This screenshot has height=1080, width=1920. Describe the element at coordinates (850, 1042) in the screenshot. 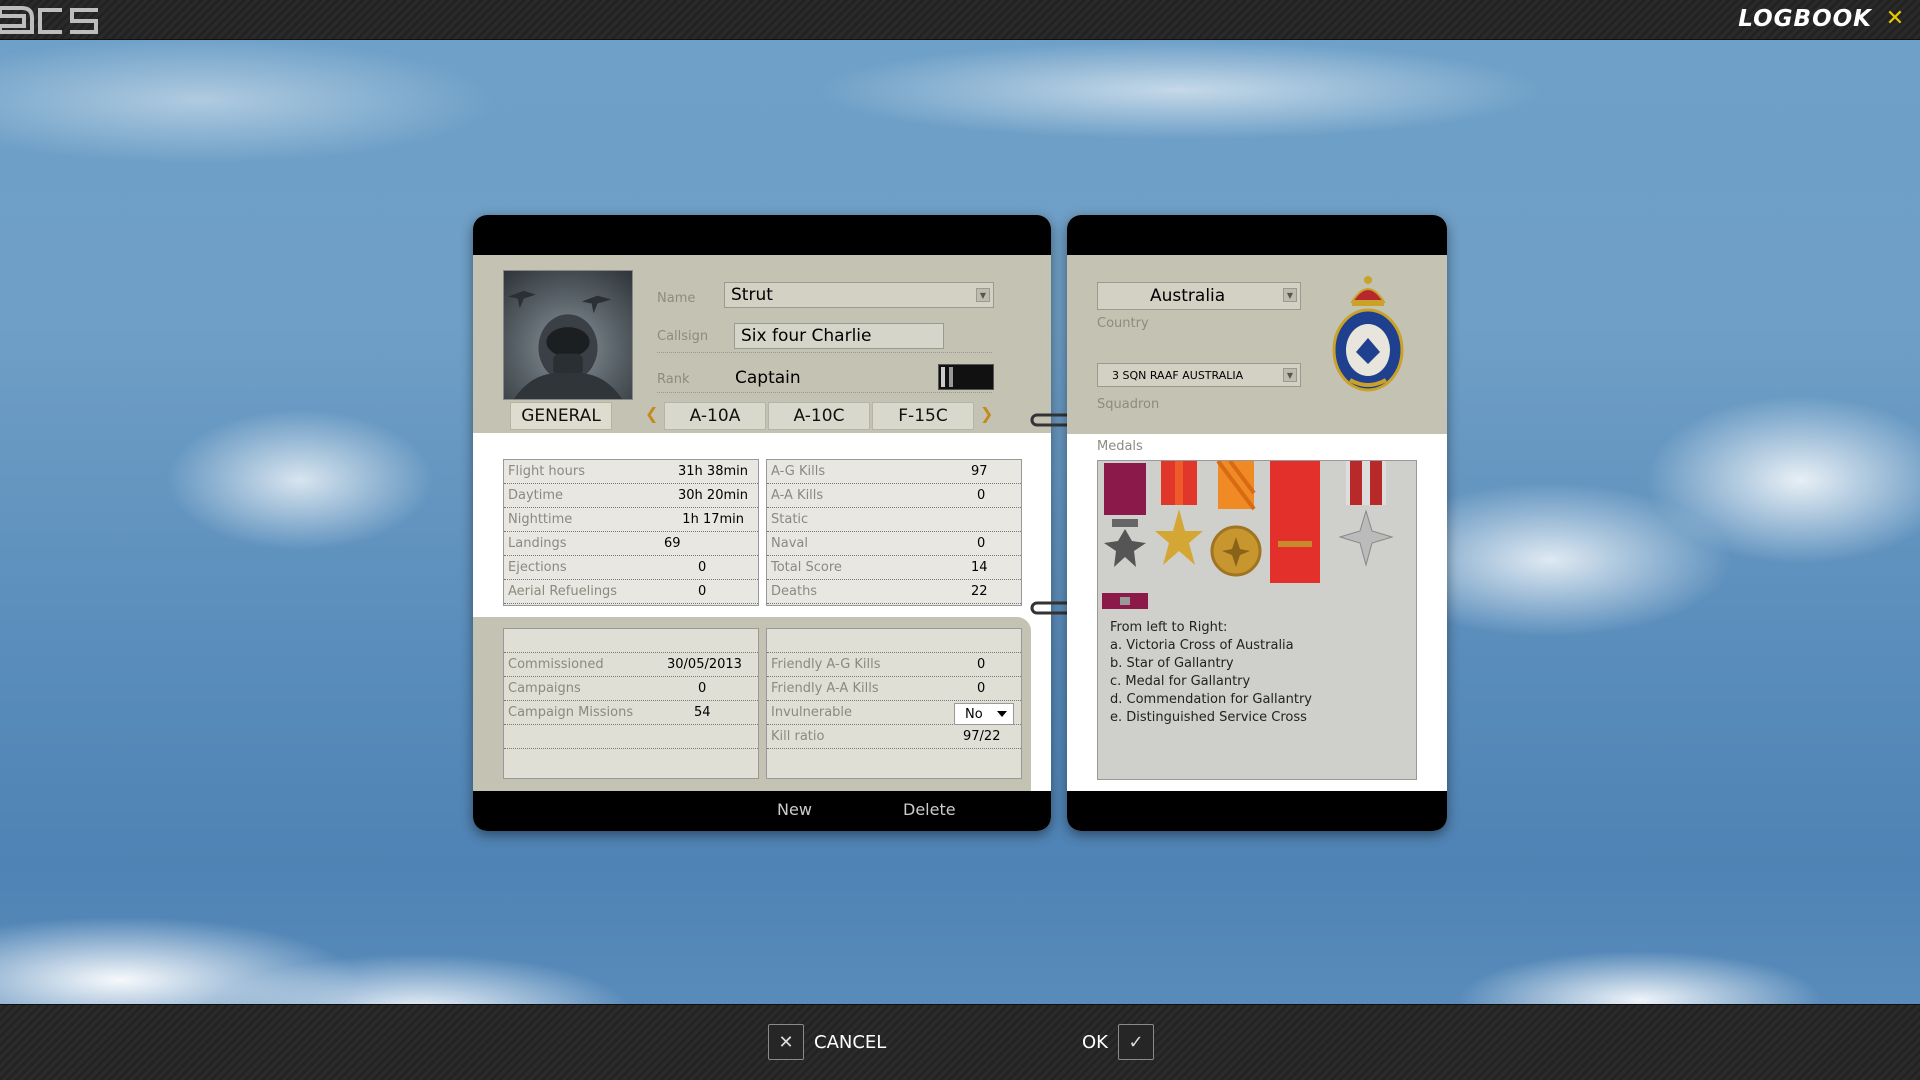

I see `cancel-label: CANCEL` at that location.